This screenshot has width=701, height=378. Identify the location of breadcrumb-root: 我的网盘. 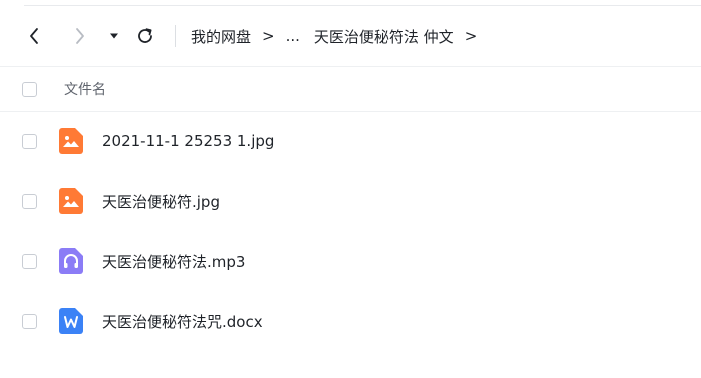
(221, 36).